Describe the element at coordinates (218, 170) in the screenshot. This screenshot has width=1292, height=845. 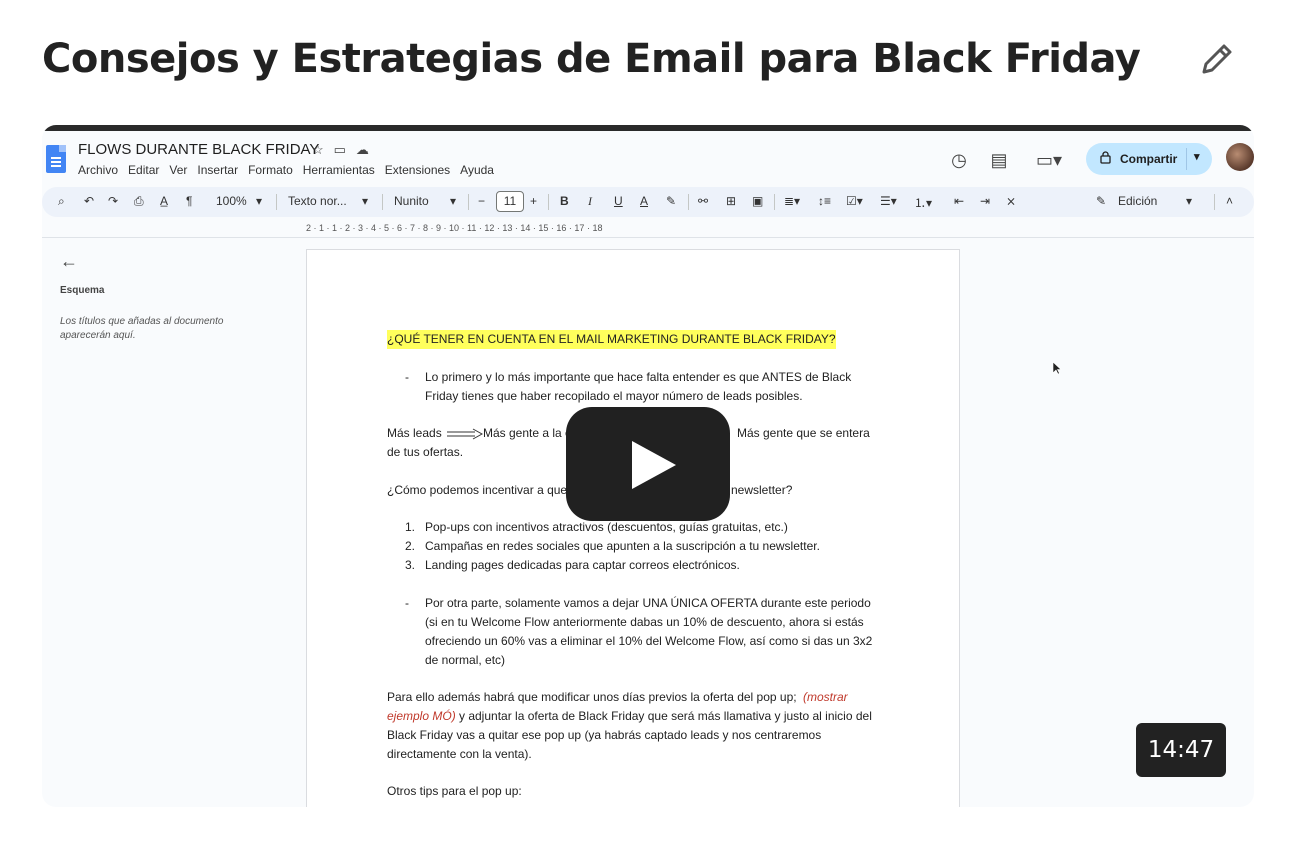
I see `menu-insertar: Insertar` at that location.